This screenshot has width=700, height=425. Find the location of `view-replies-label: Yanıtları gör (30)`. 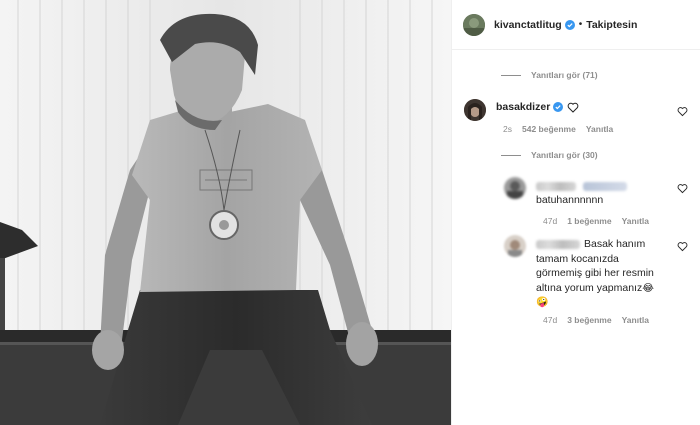

view-replies-label: Yanıtları gör (30) is located at coordinates (564, 155).